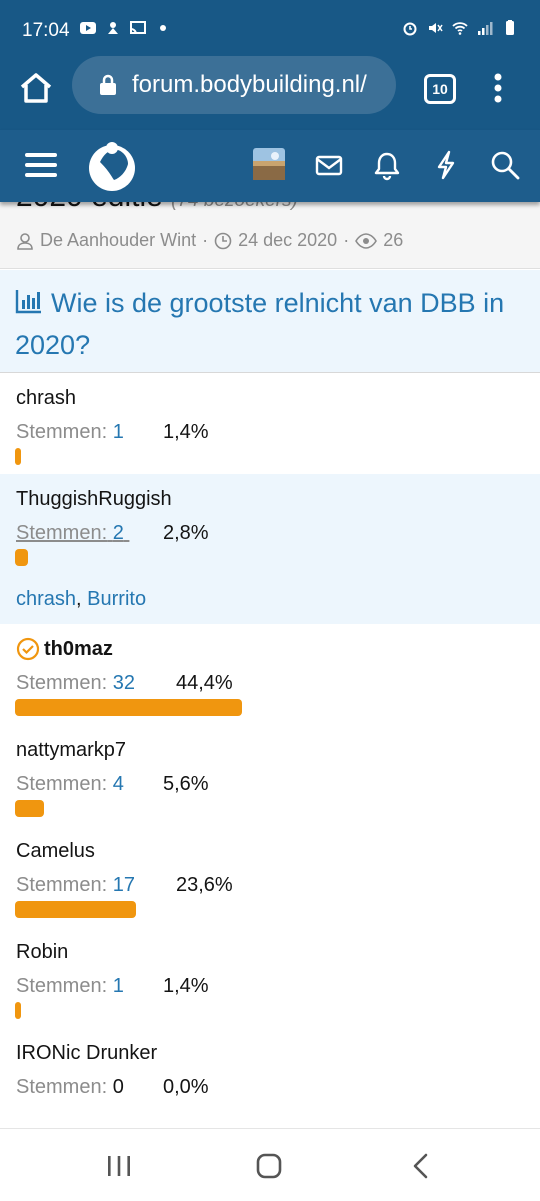 The image size is (540, 1201). Describe the element at coordinates (186, 533) in the screenshot. I see `vote-percent: 2,8%` at that location.